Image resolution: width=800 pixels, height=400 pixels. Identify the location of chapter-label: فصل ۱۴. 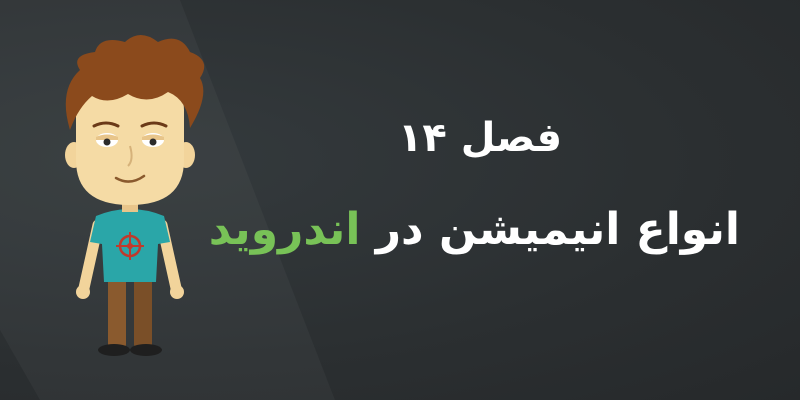
(480, 138).